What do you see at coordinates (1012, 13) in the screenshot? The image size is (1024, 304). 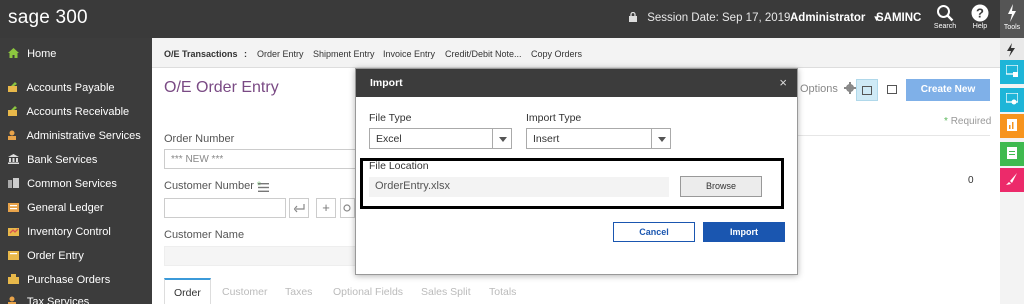 I see `lightning-icon` at bounding box center [1012, 13].